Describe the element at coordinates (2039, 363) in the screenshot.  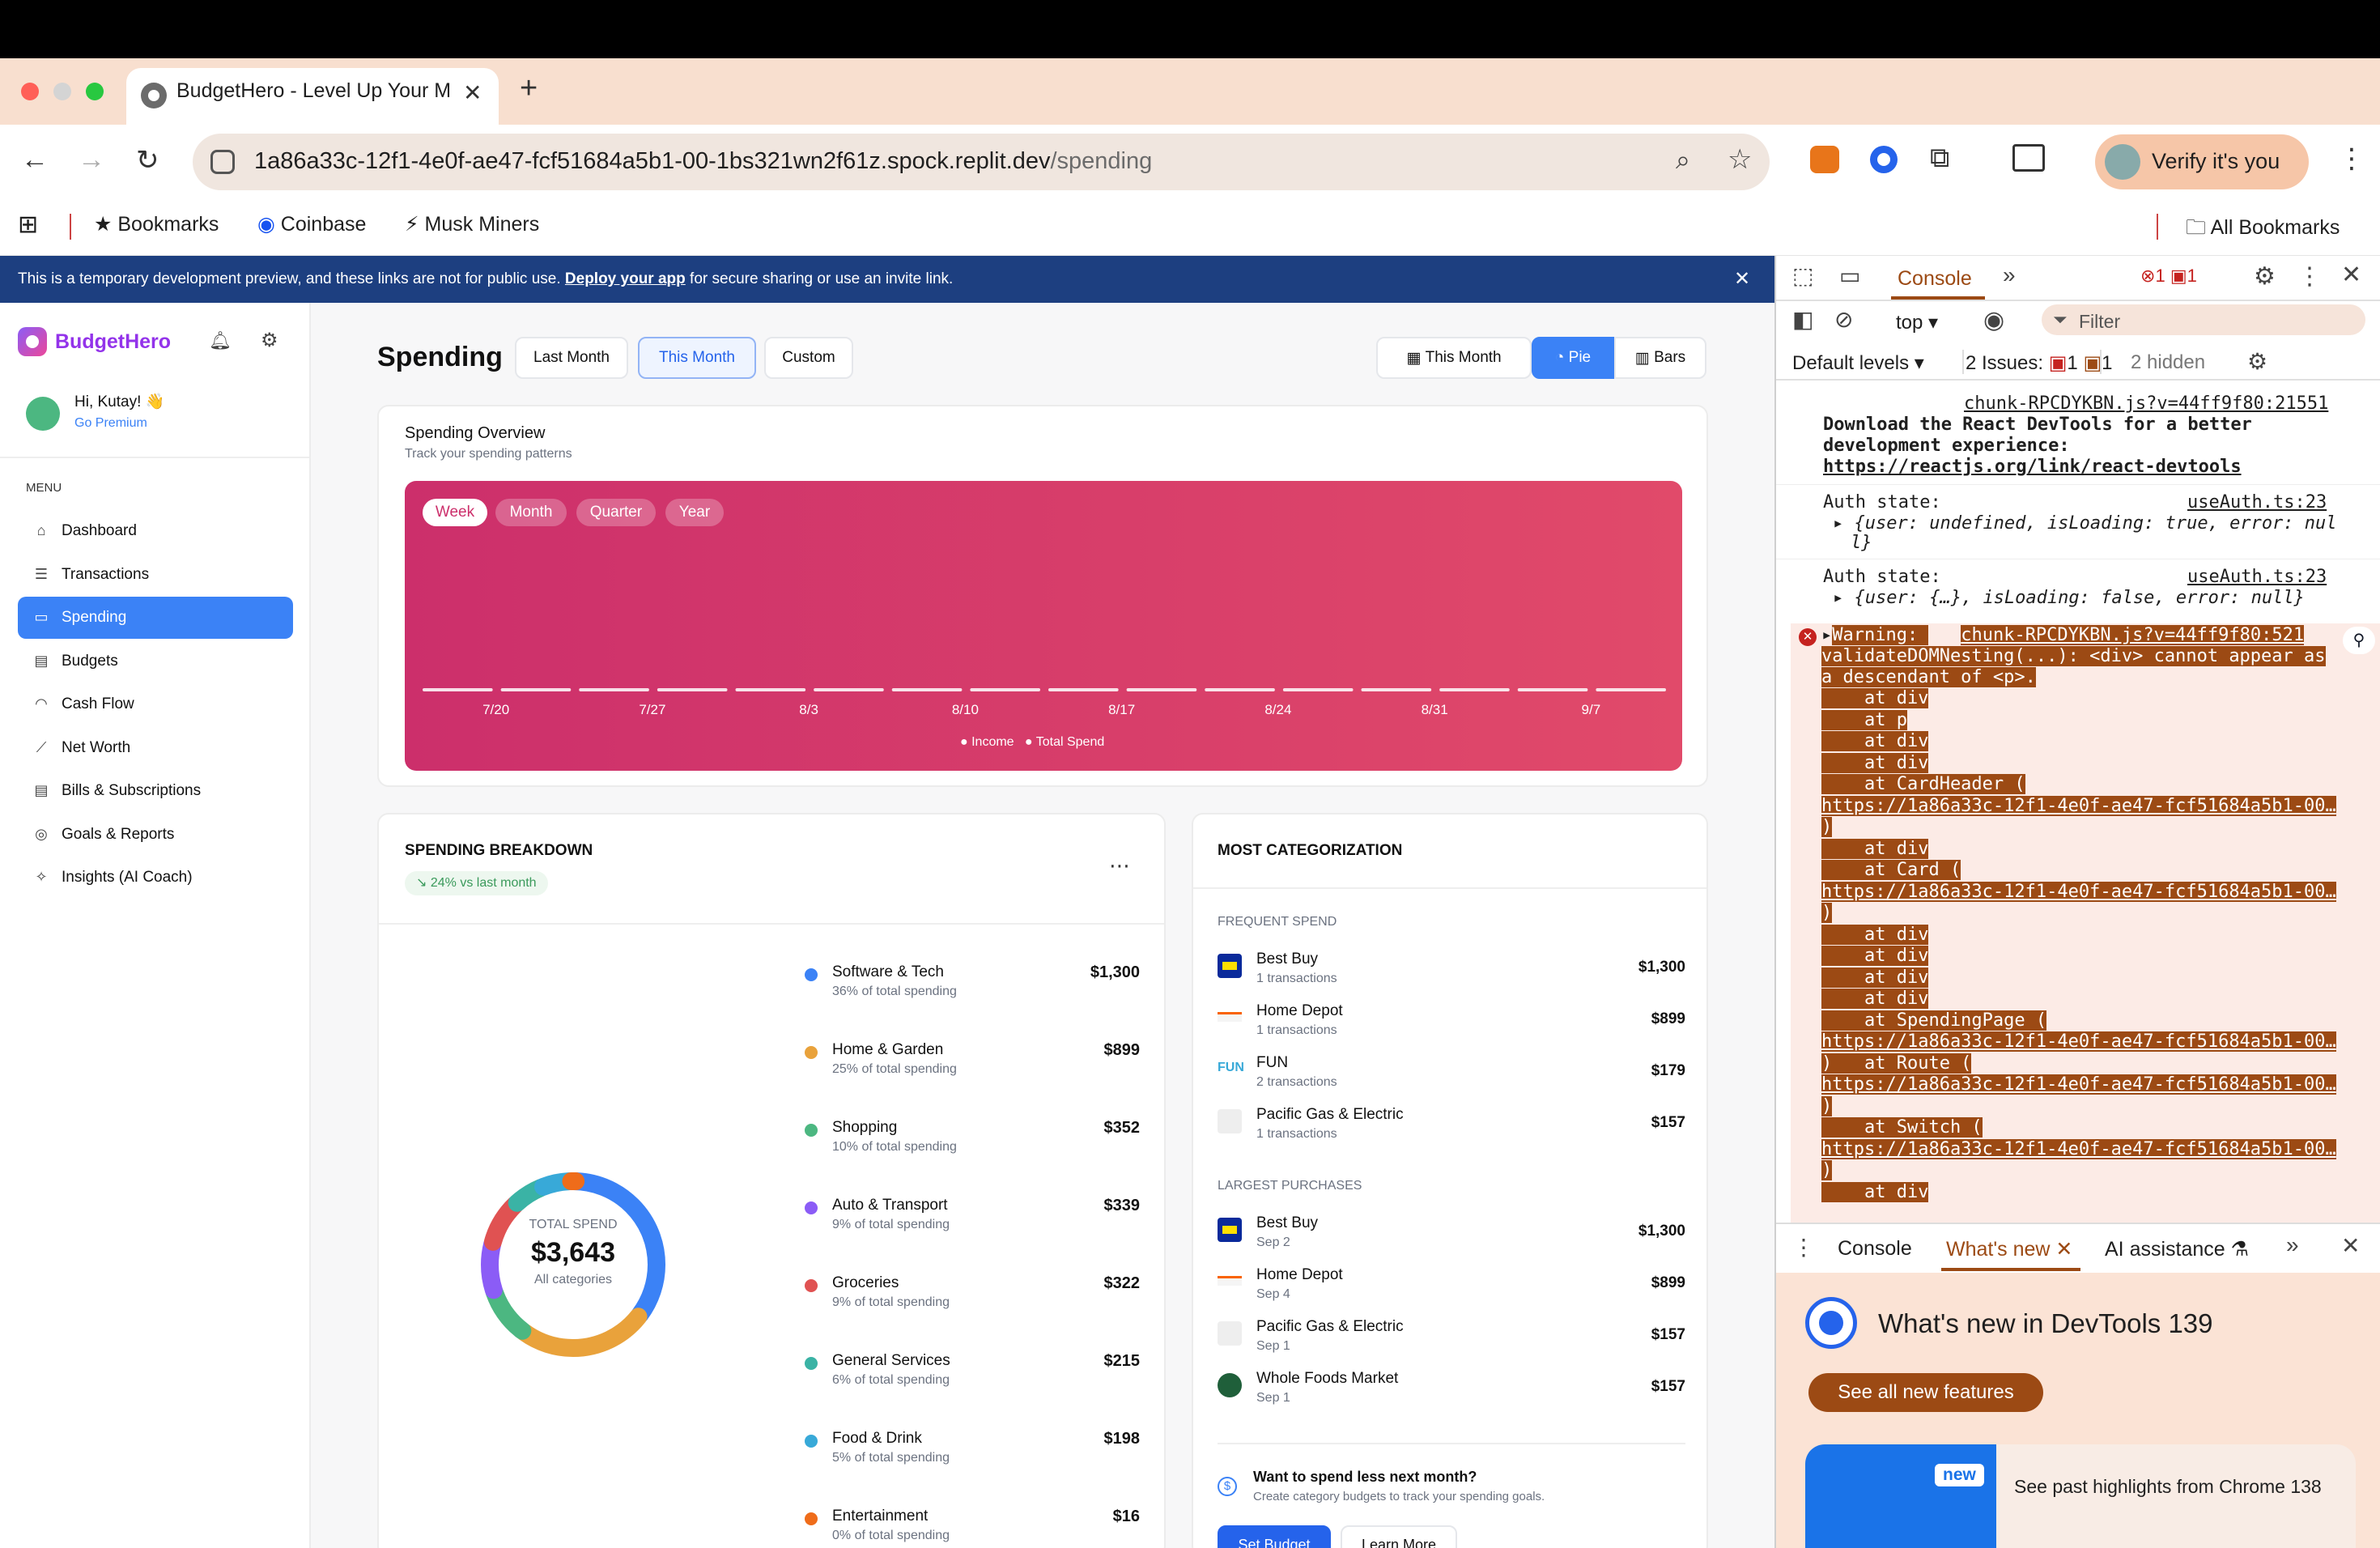
I see `issues-button: 2 Issues: ▣1 ▣1` at that location.